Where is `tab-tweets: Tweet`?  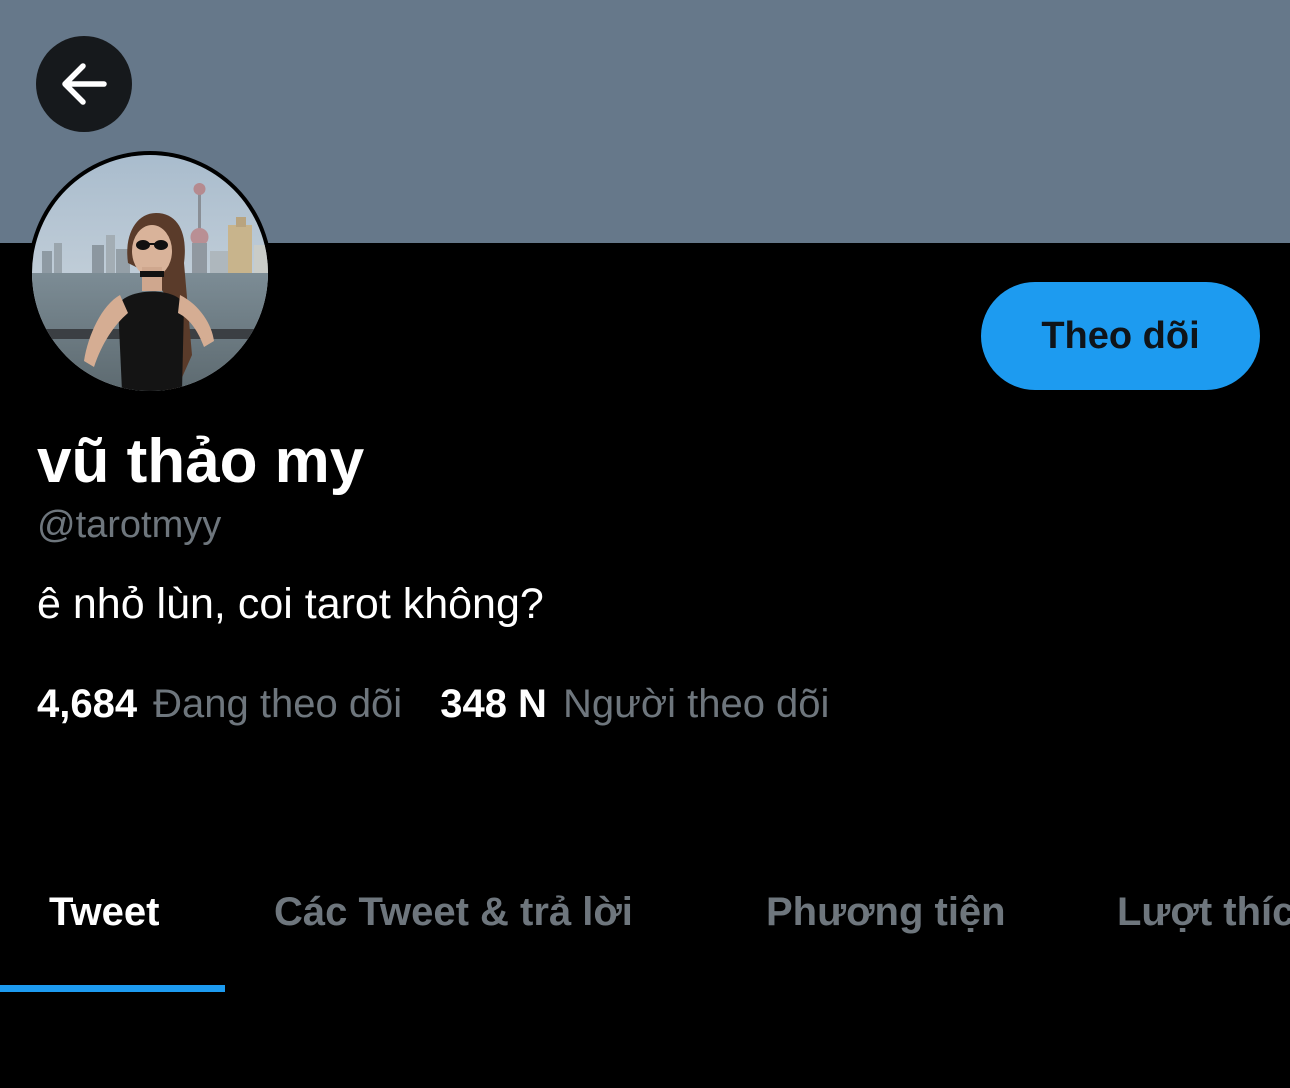
tab-tweets: Tweet is located at coordinates (104, 912).